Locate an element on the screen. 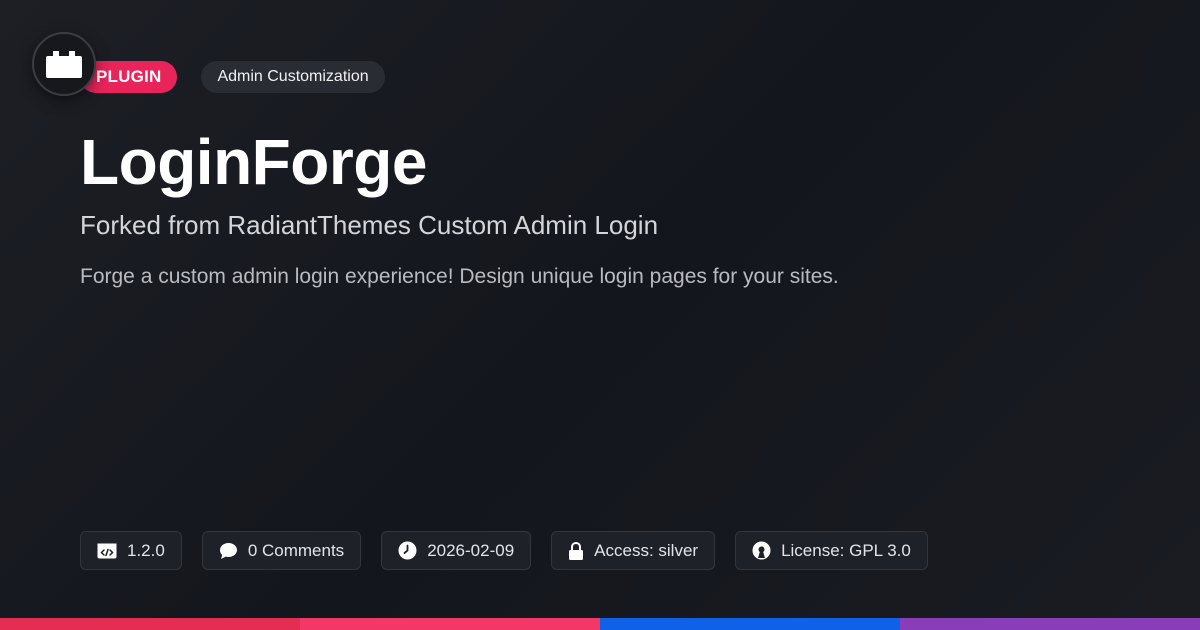  access-chip: Access: silver is located at coordinates (633, 550).